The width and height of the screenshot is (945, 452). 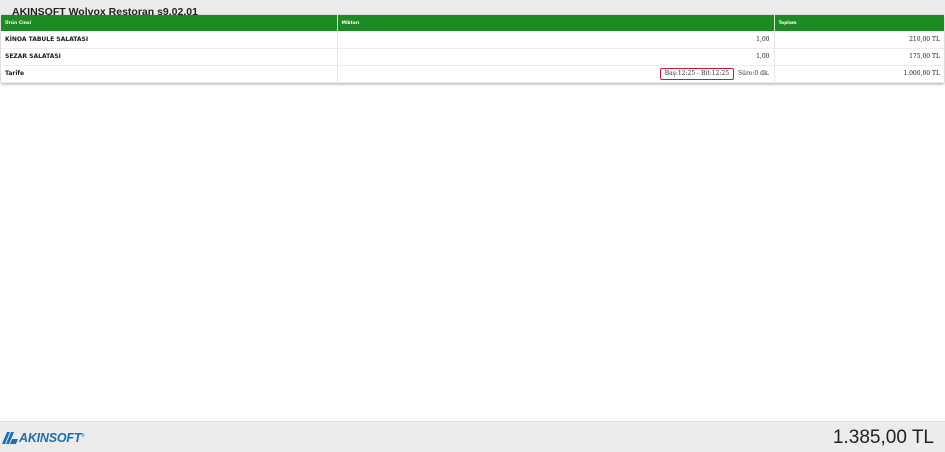 I want to click on table-header-row: Ürün Cinsi Miktarı Toplam, so click(x=472, y=23).